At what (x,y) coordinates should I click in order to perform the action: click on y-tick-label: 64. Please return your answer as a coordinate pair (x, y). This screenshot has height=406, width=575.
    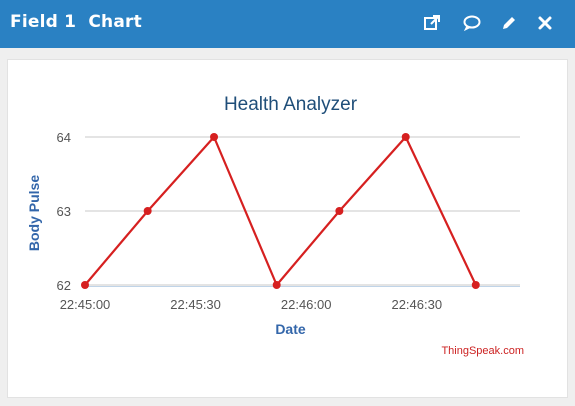
    Looking at the image, I should click on (64, 137).